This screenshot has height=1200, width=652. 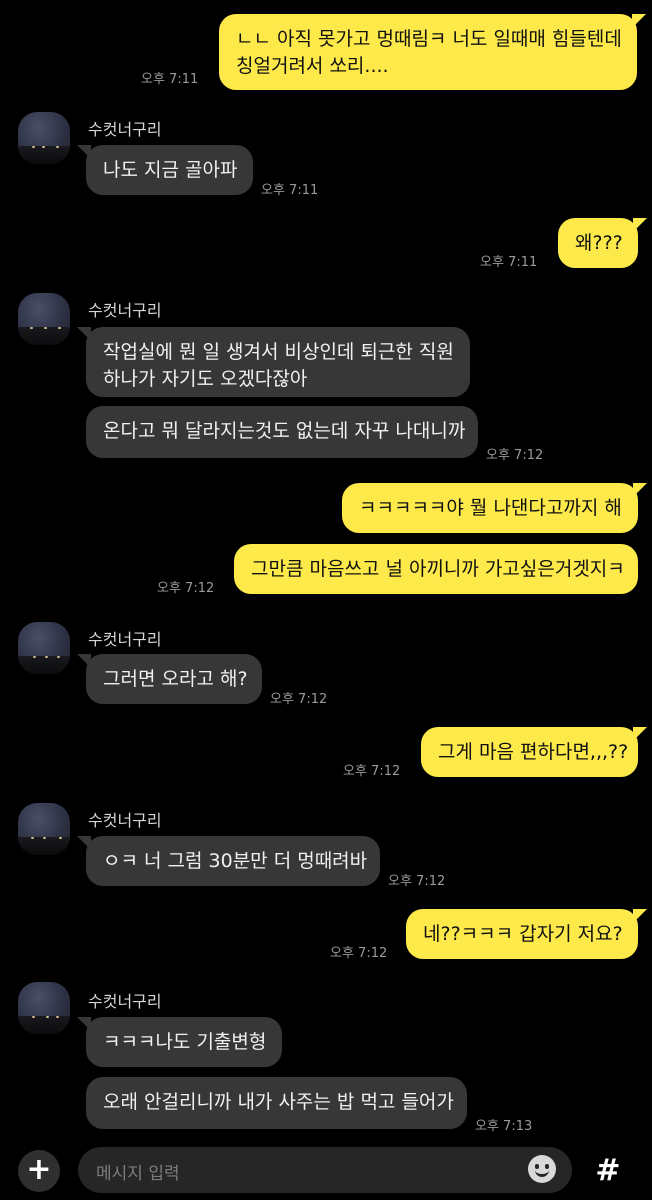 I want to click on message-text: 그만큼 마음쓰고 널 아끼니까 가고싶은거겟지ㅋ, so click(x=438, y=569).